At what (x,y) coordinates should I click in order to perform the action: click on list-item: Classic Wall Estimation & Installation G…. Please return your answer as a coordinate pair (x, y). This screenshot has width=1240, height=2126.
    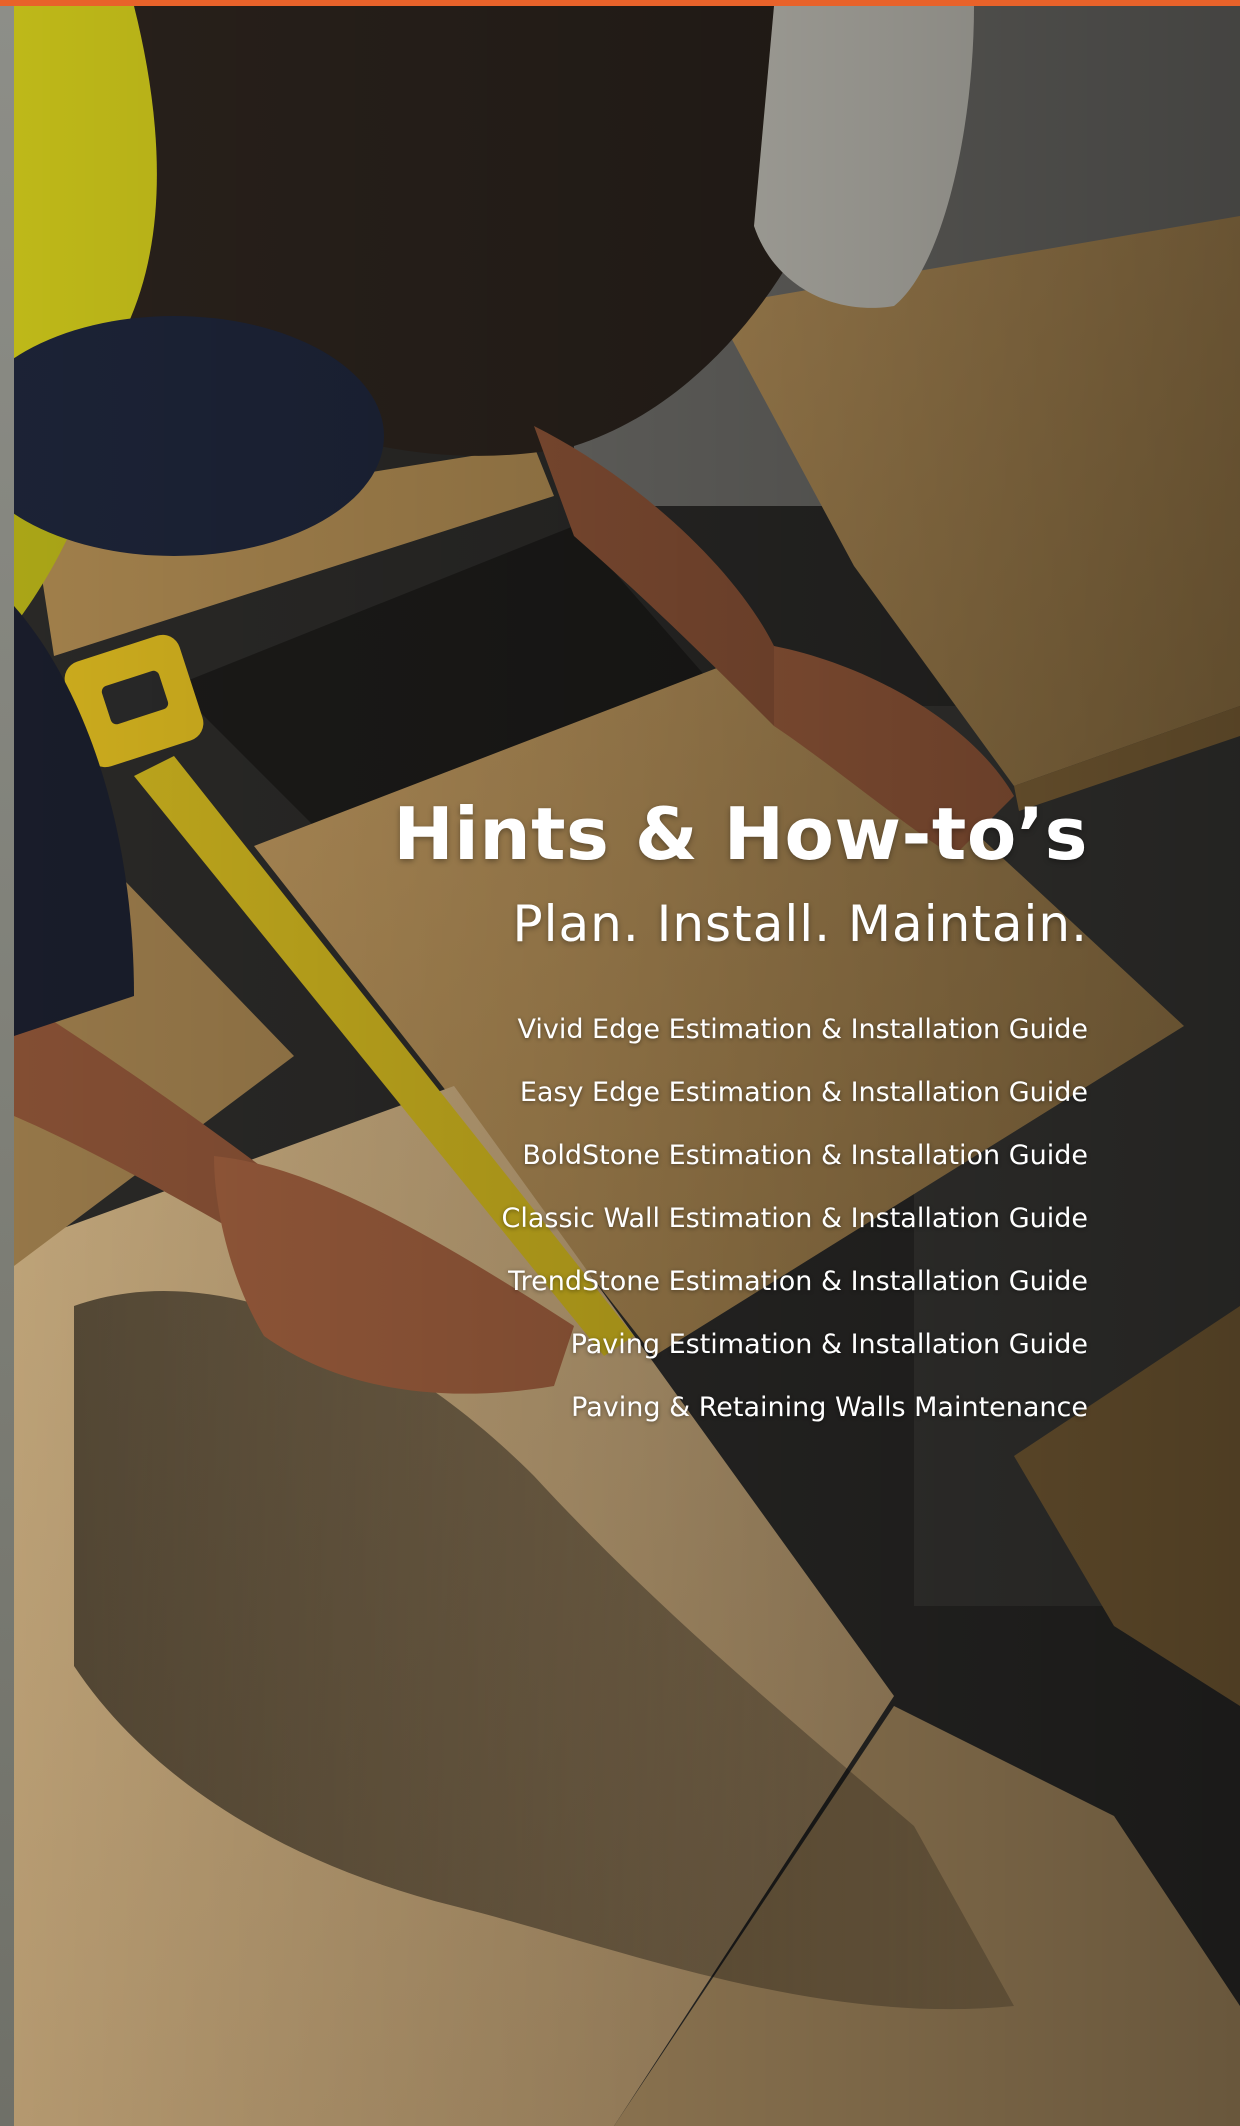
    Looking at the image, I should click on (708, 1230).